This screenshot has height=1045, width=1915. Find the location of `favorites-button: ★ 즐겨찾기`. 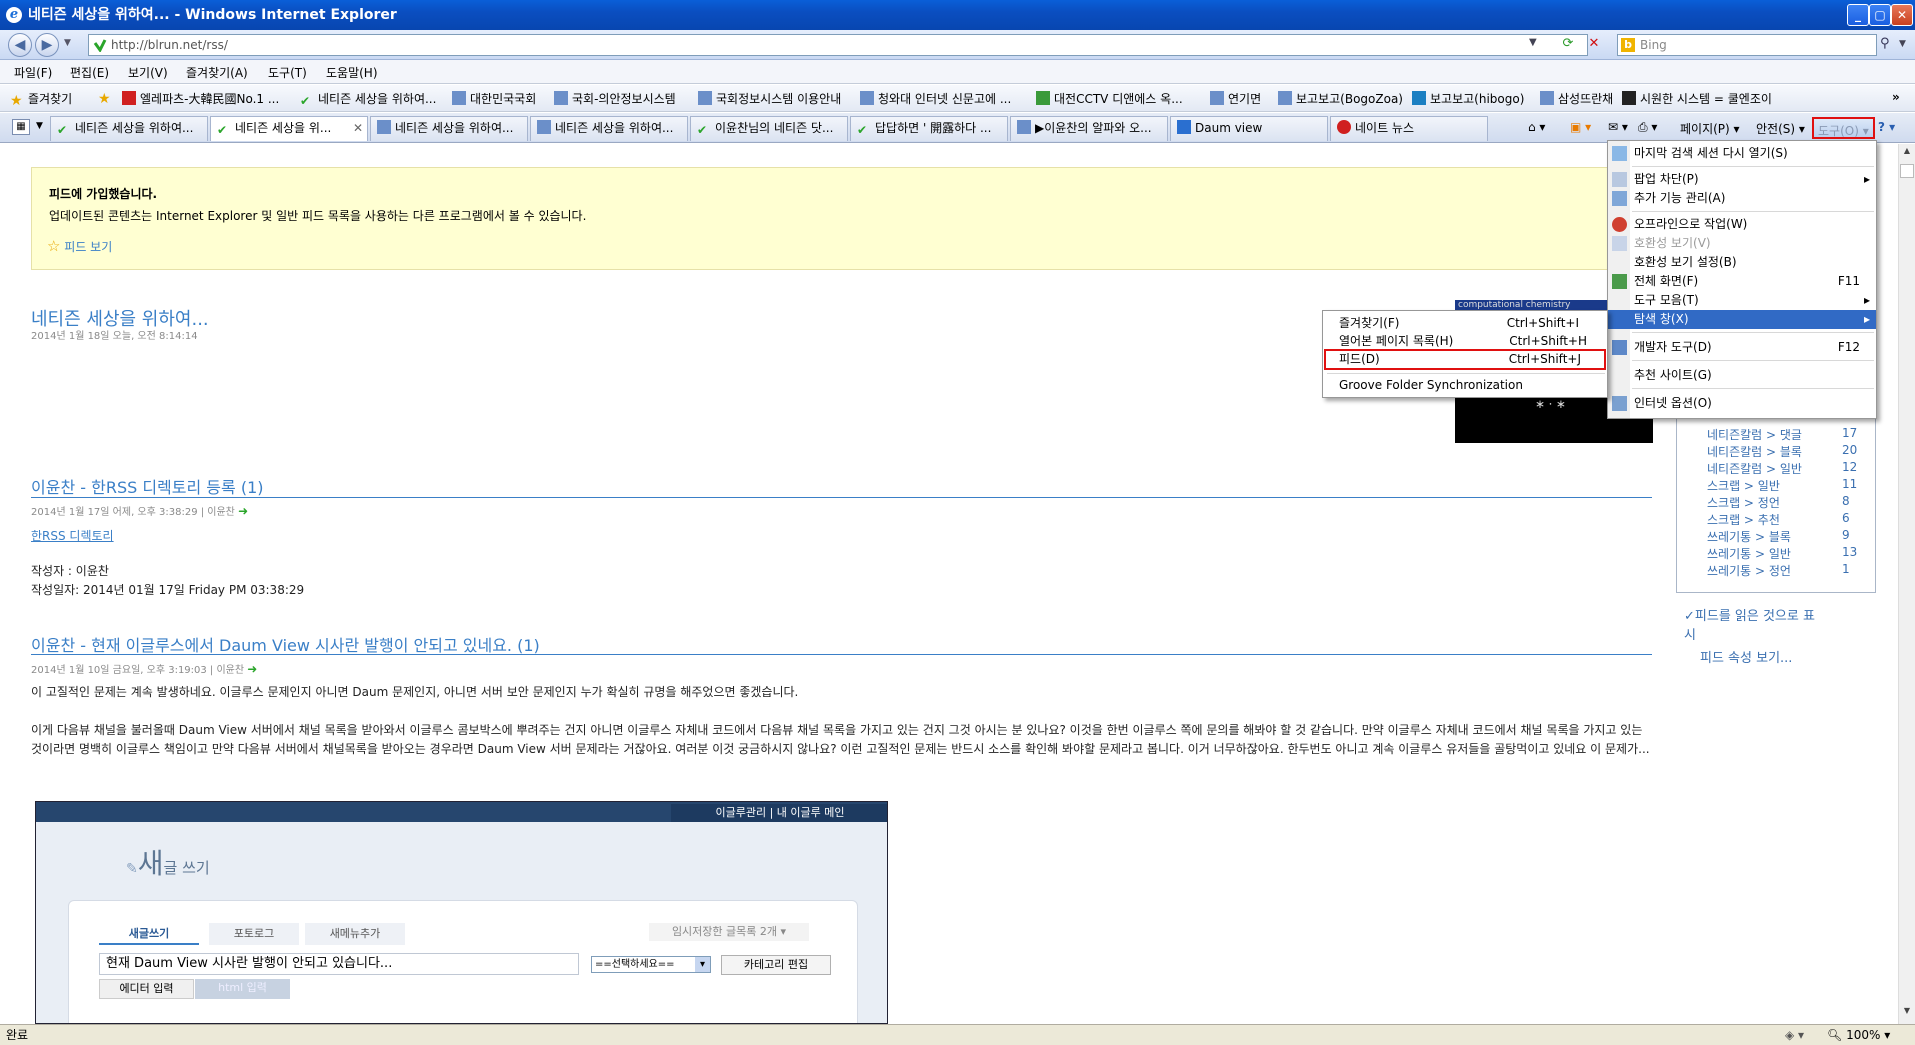

favorites-button: ★ 즐겨찾기 is located at coordinates (41, 99).